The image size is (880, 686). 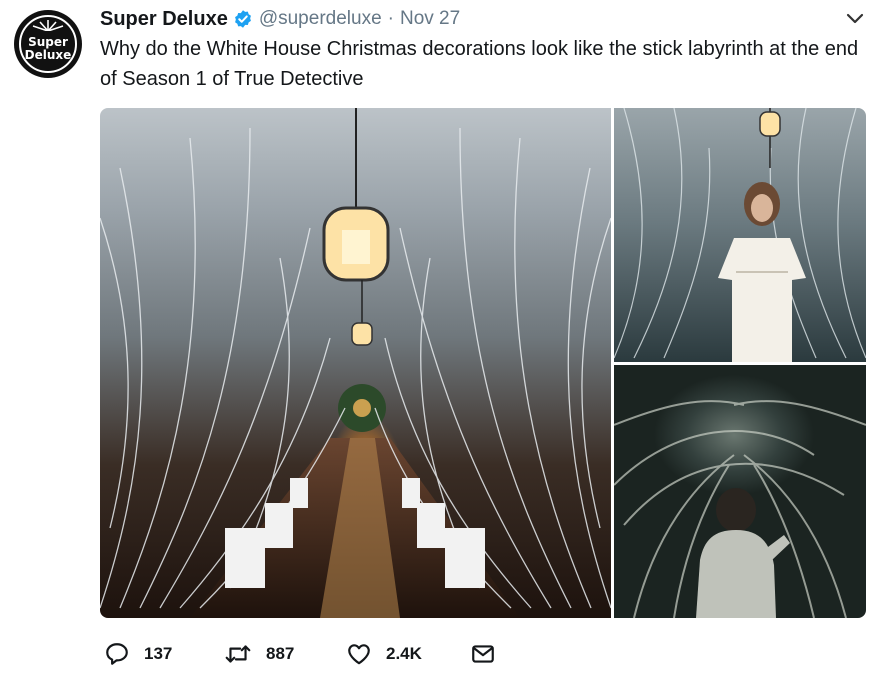 I want to click on avatar: Super Deluxe, so click(x=48, y=44).